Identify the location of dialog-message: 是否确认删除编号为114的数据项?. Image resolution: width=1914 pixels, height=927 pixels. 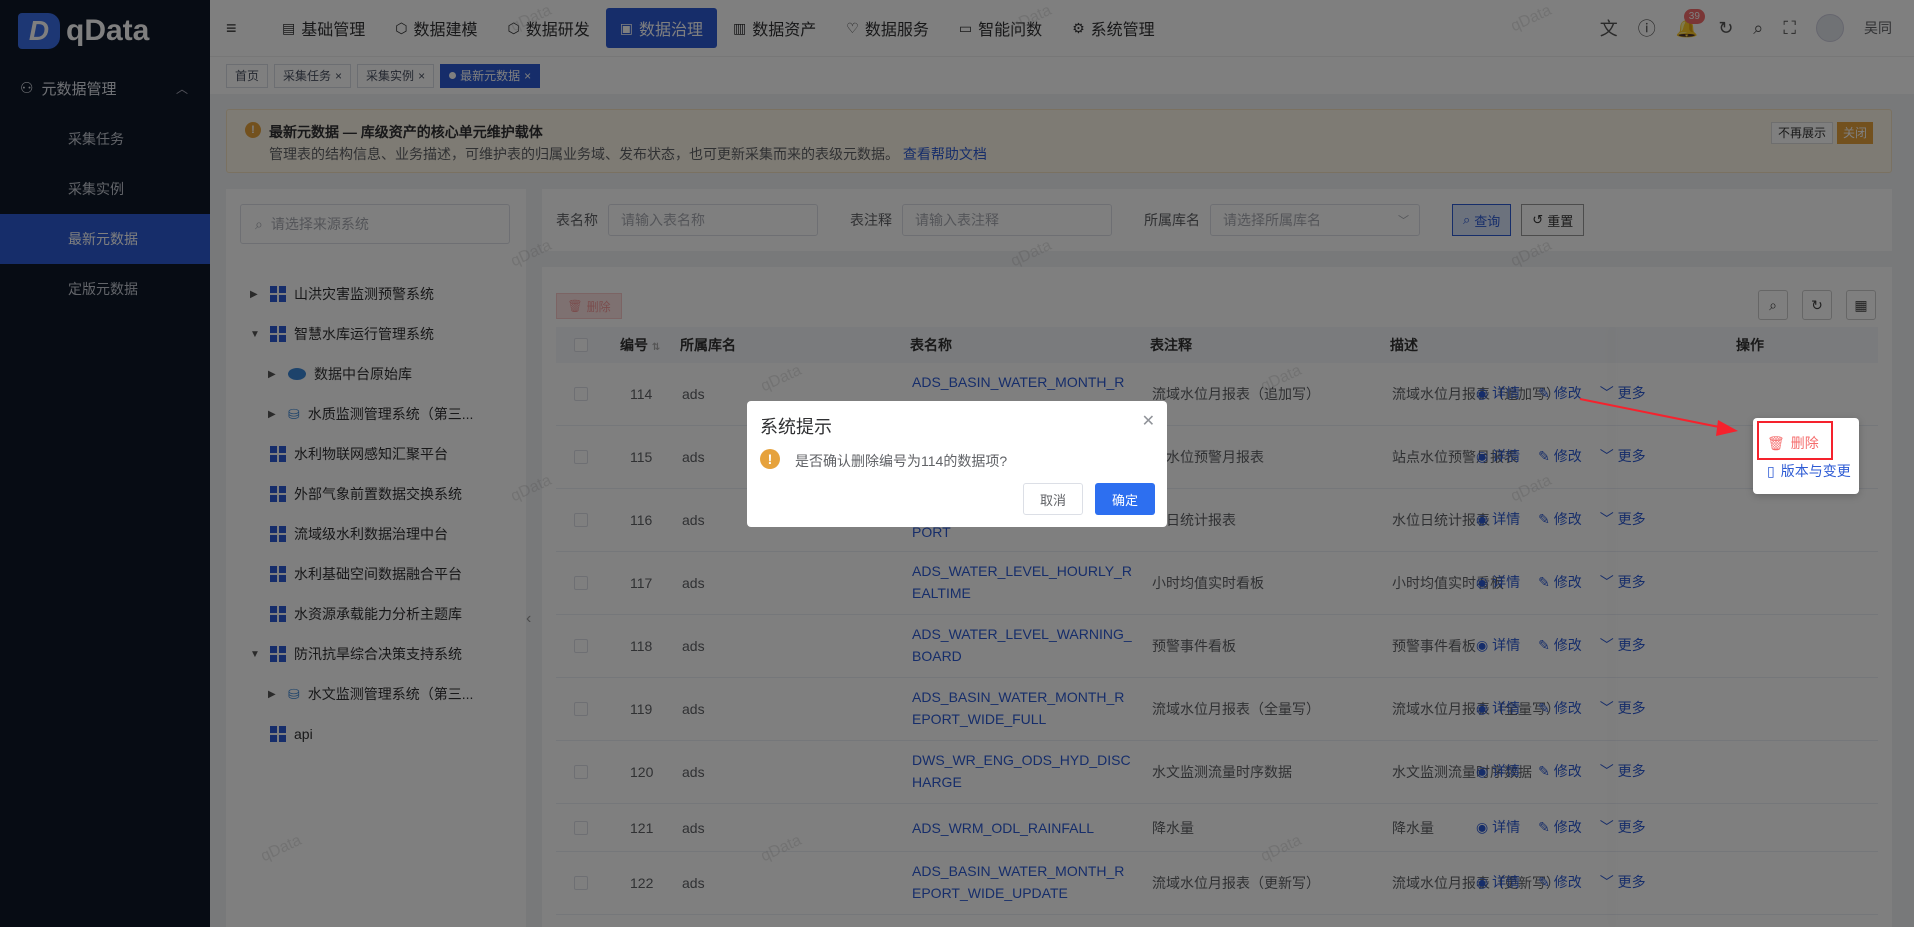
(901, 461).